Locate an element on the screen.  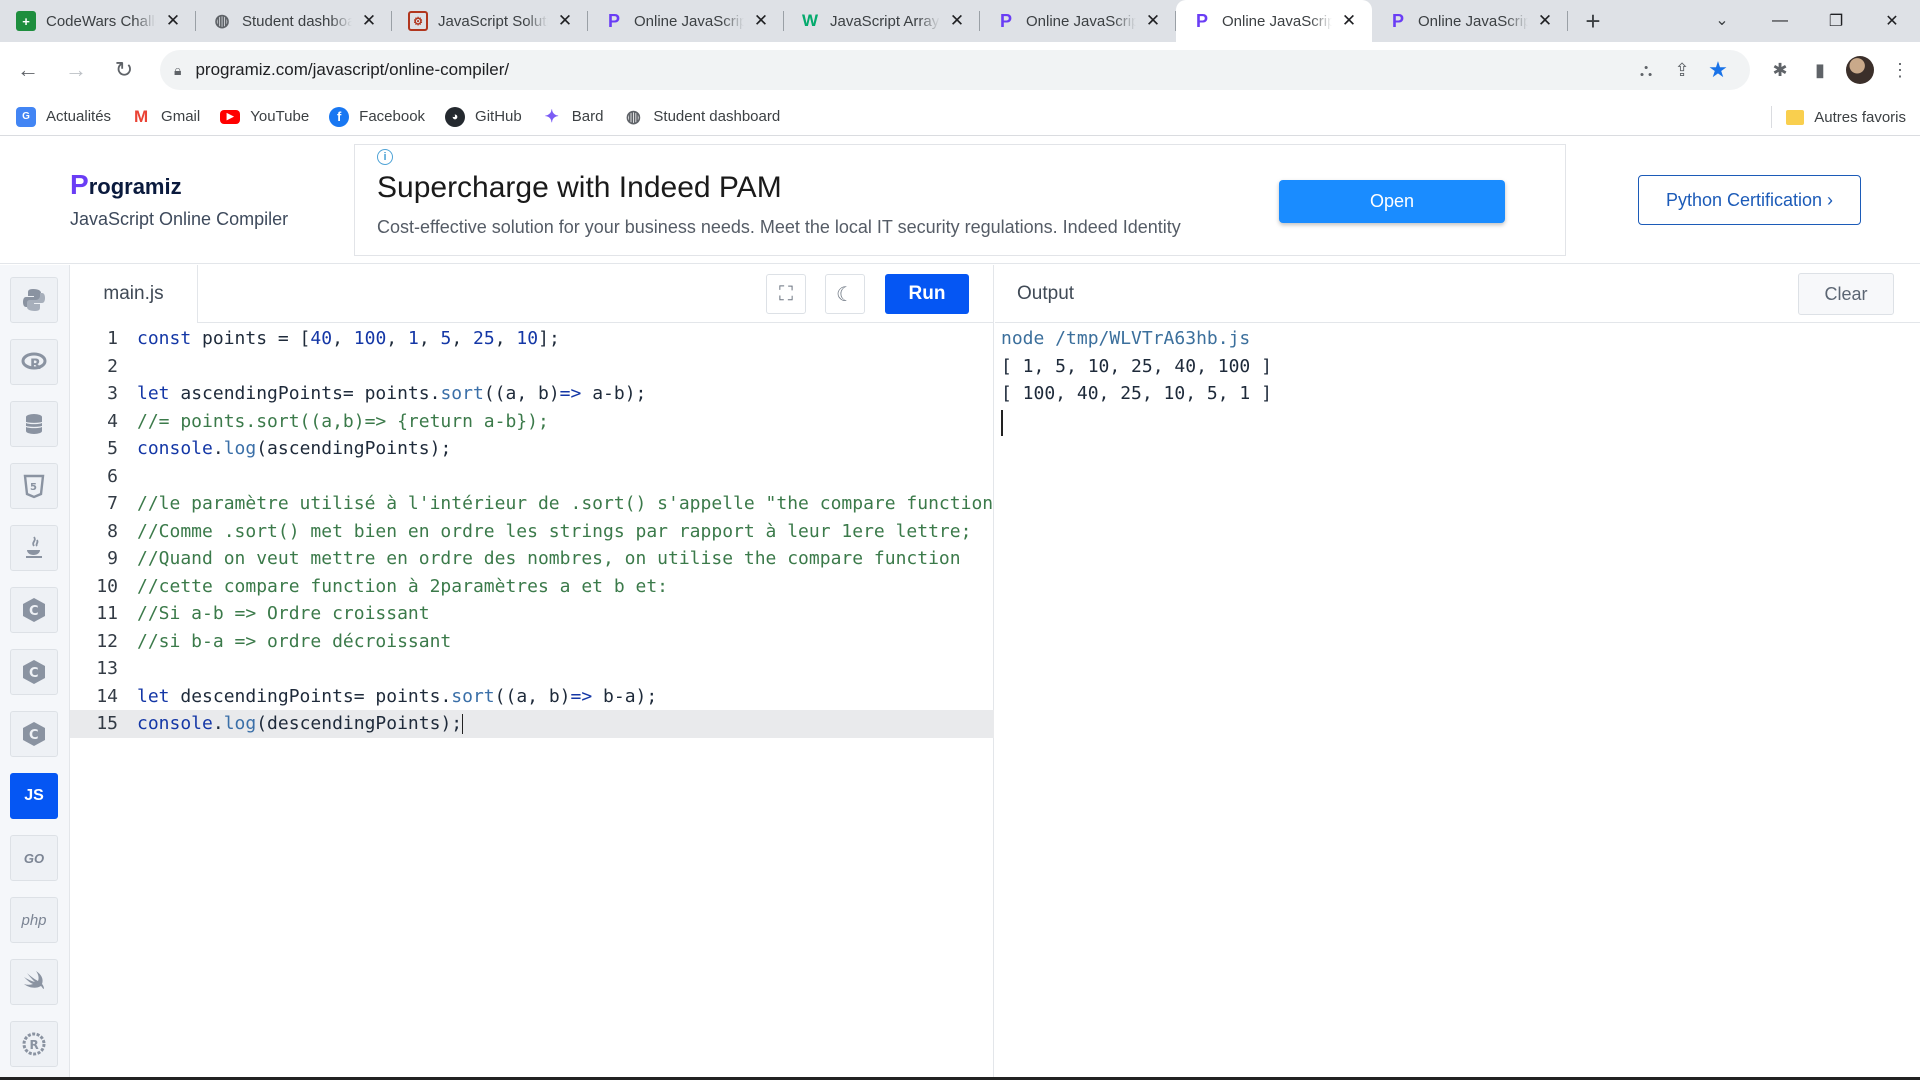
bookmark-youtube: ▶ YouTube is located at coordinates (264, 116).